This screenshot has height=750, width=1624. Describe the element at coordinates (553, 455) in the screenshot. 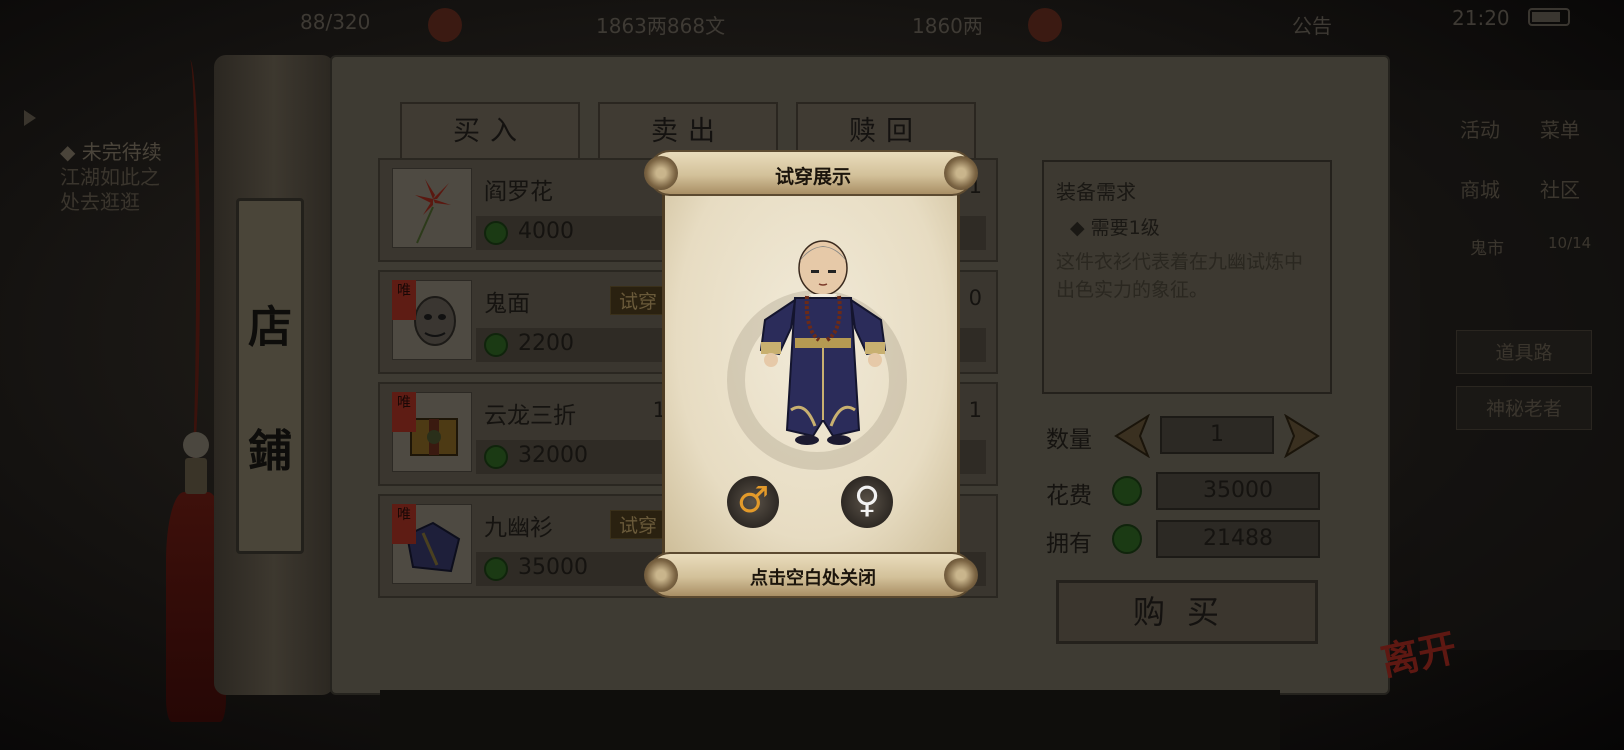

I see `item-price: 32000` at that location.